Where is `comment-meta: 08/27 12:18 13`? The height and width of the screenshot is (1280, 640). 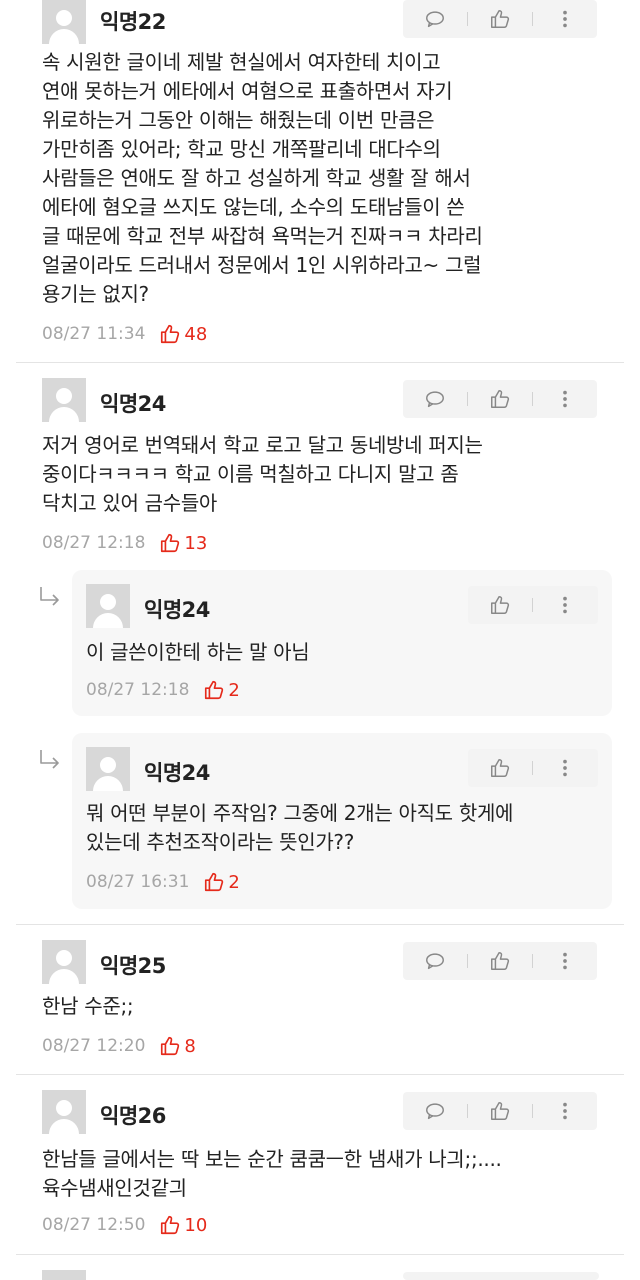
comment-meta: 08/27 12:18 13 is located at coordinates (124, 543).